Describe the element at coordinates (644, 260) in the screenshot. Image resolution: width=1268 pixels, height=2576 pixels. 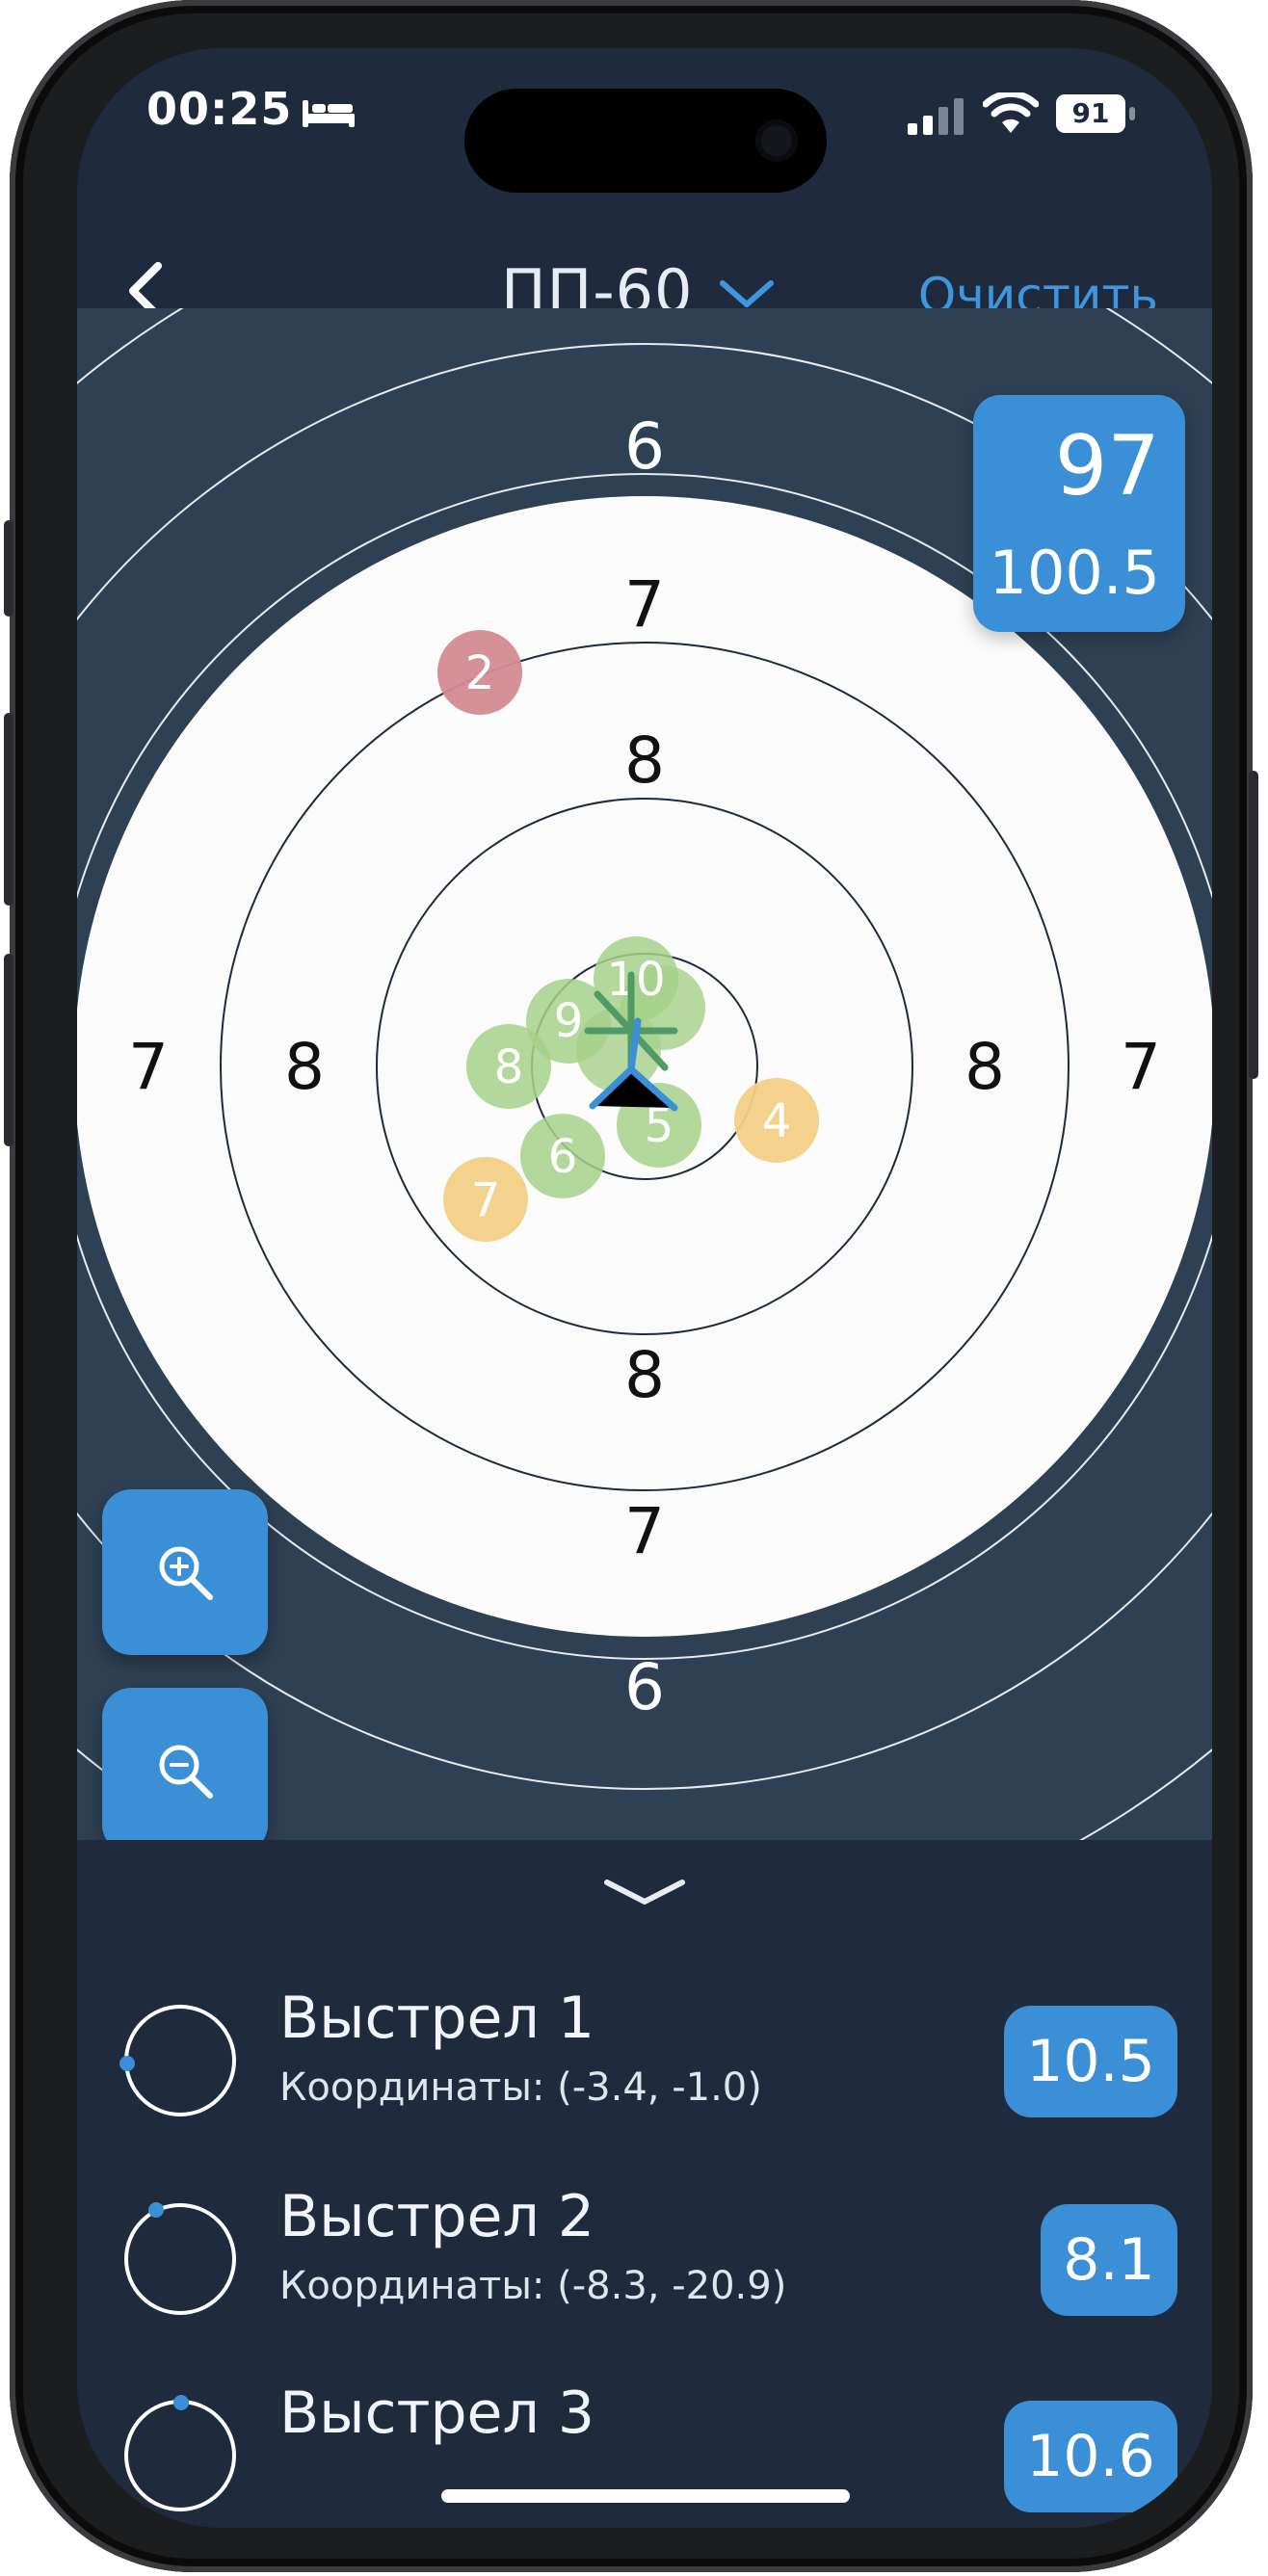
I see `nav-bar: ПП-60 Очистить` at that location.